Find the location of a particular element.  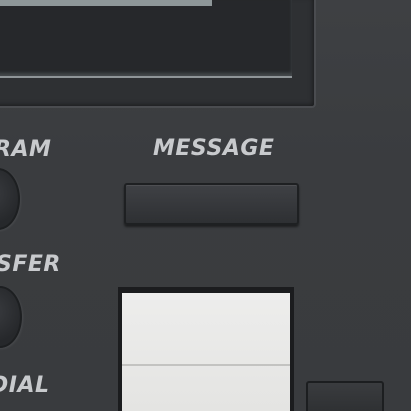

program-key-label: RAM is located at coordinates (26, 149).